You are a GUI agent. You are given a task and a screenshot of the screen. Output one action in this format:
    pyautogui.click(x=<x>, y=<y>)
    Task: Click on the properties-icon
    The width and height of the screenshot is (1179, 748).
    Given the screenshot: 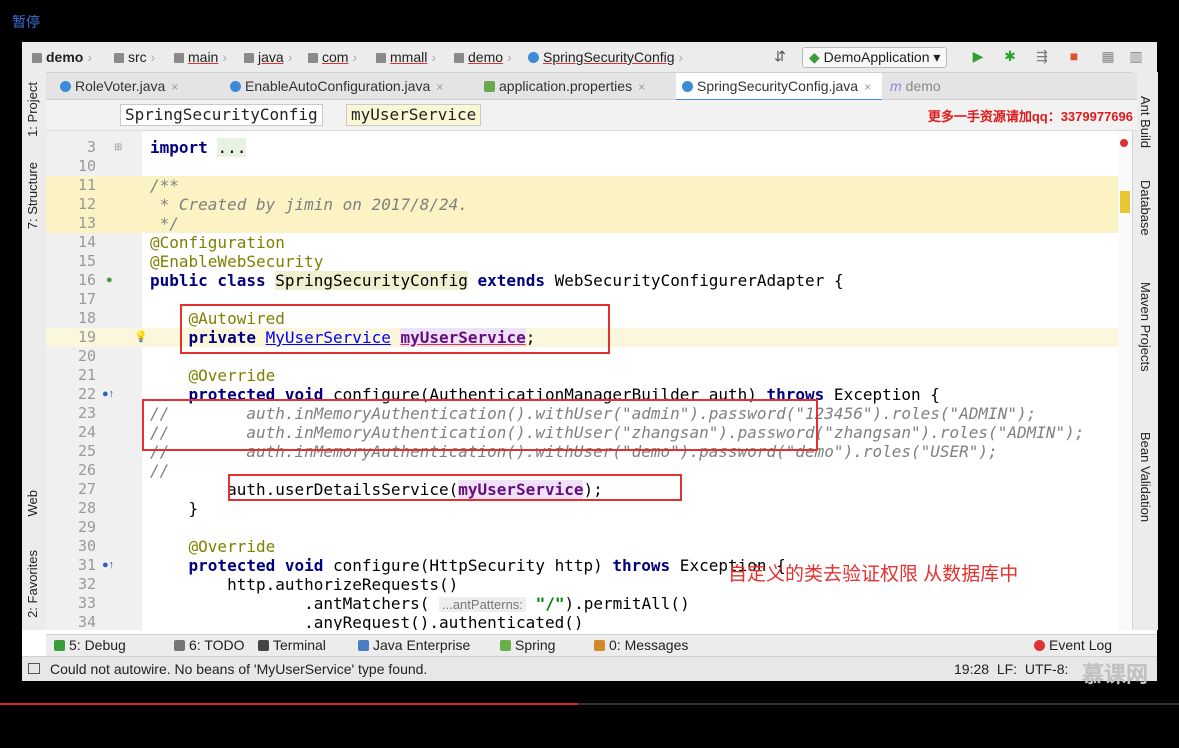 What is the action you would take?
    pyautogui.click(x=489, y=86)
    